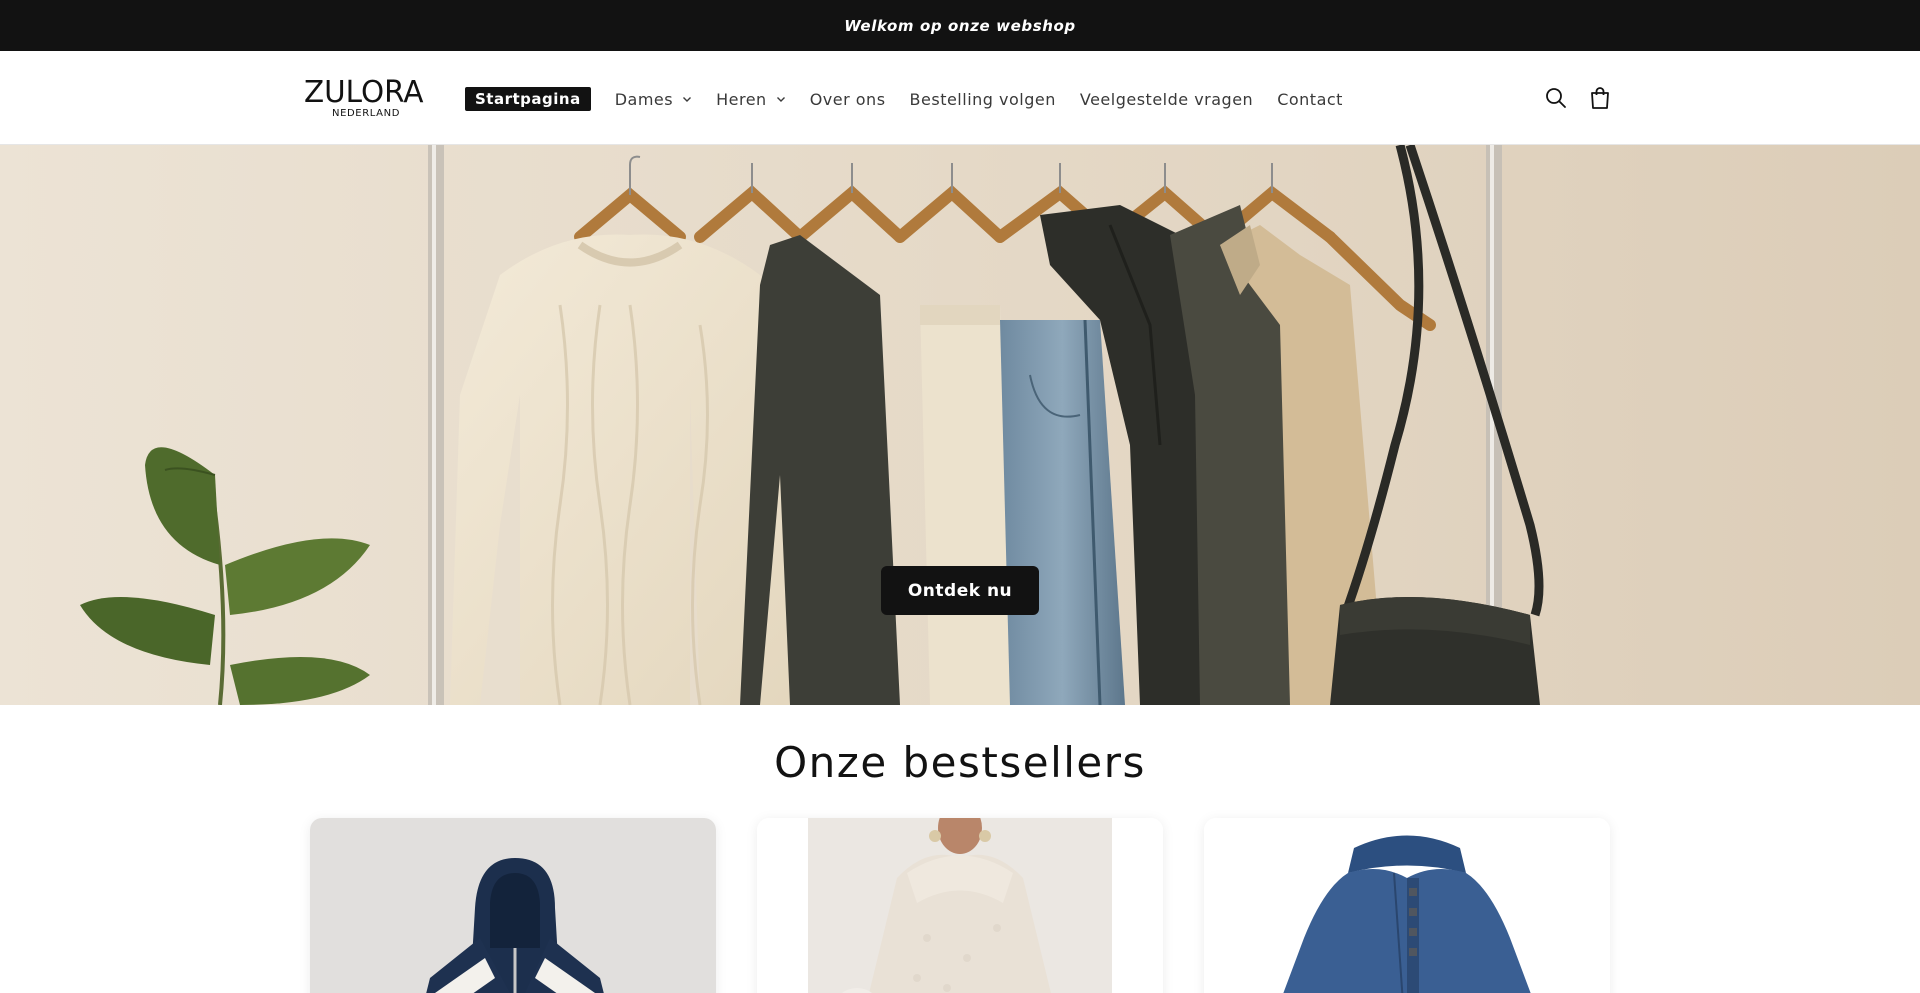 Image resolution: width=1920 pixels, height=993 pixels. I want to click on announcement-text: Welkom op onze webshop, so click(960, 25).